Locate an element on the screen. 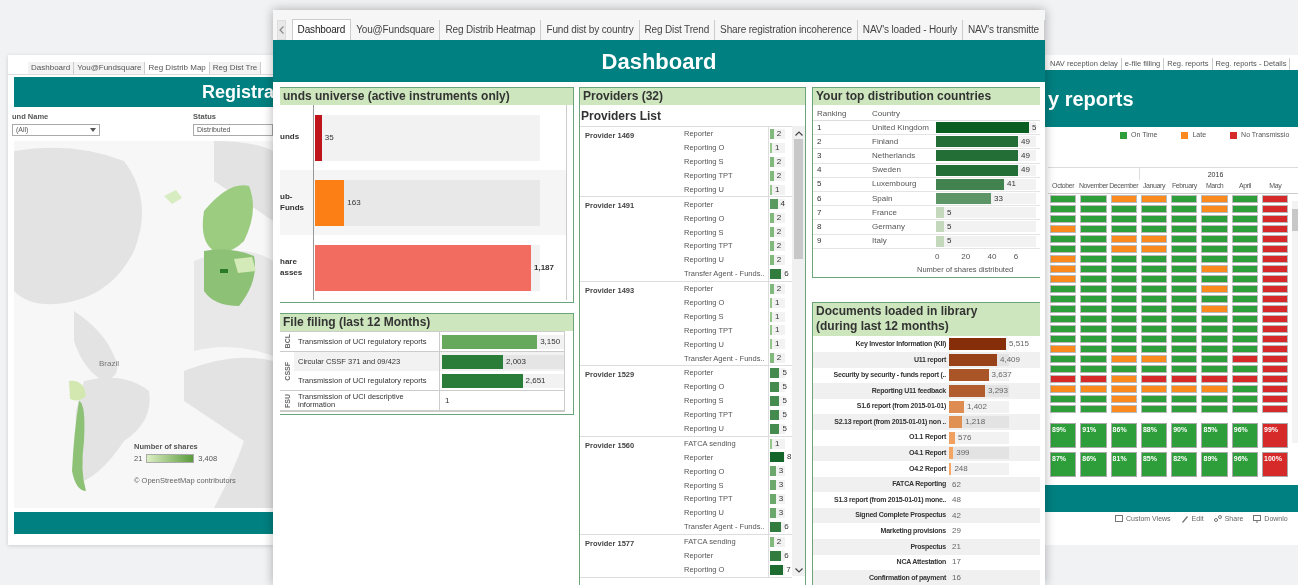 This screenshot has height=585, width=1298. country-cell-text: Spain is located at coordinates (883, 198).